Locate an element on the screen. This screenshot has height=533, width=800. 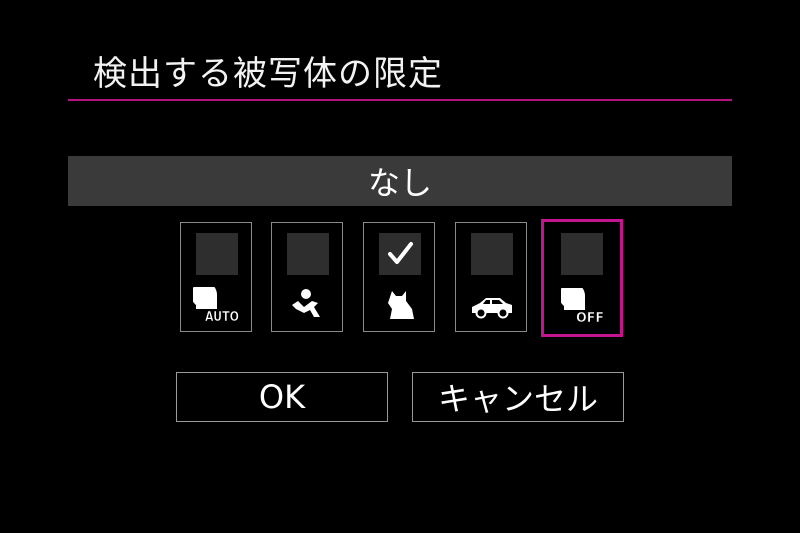
cancel-button: キャンセル is located at coordinates (518, 397).